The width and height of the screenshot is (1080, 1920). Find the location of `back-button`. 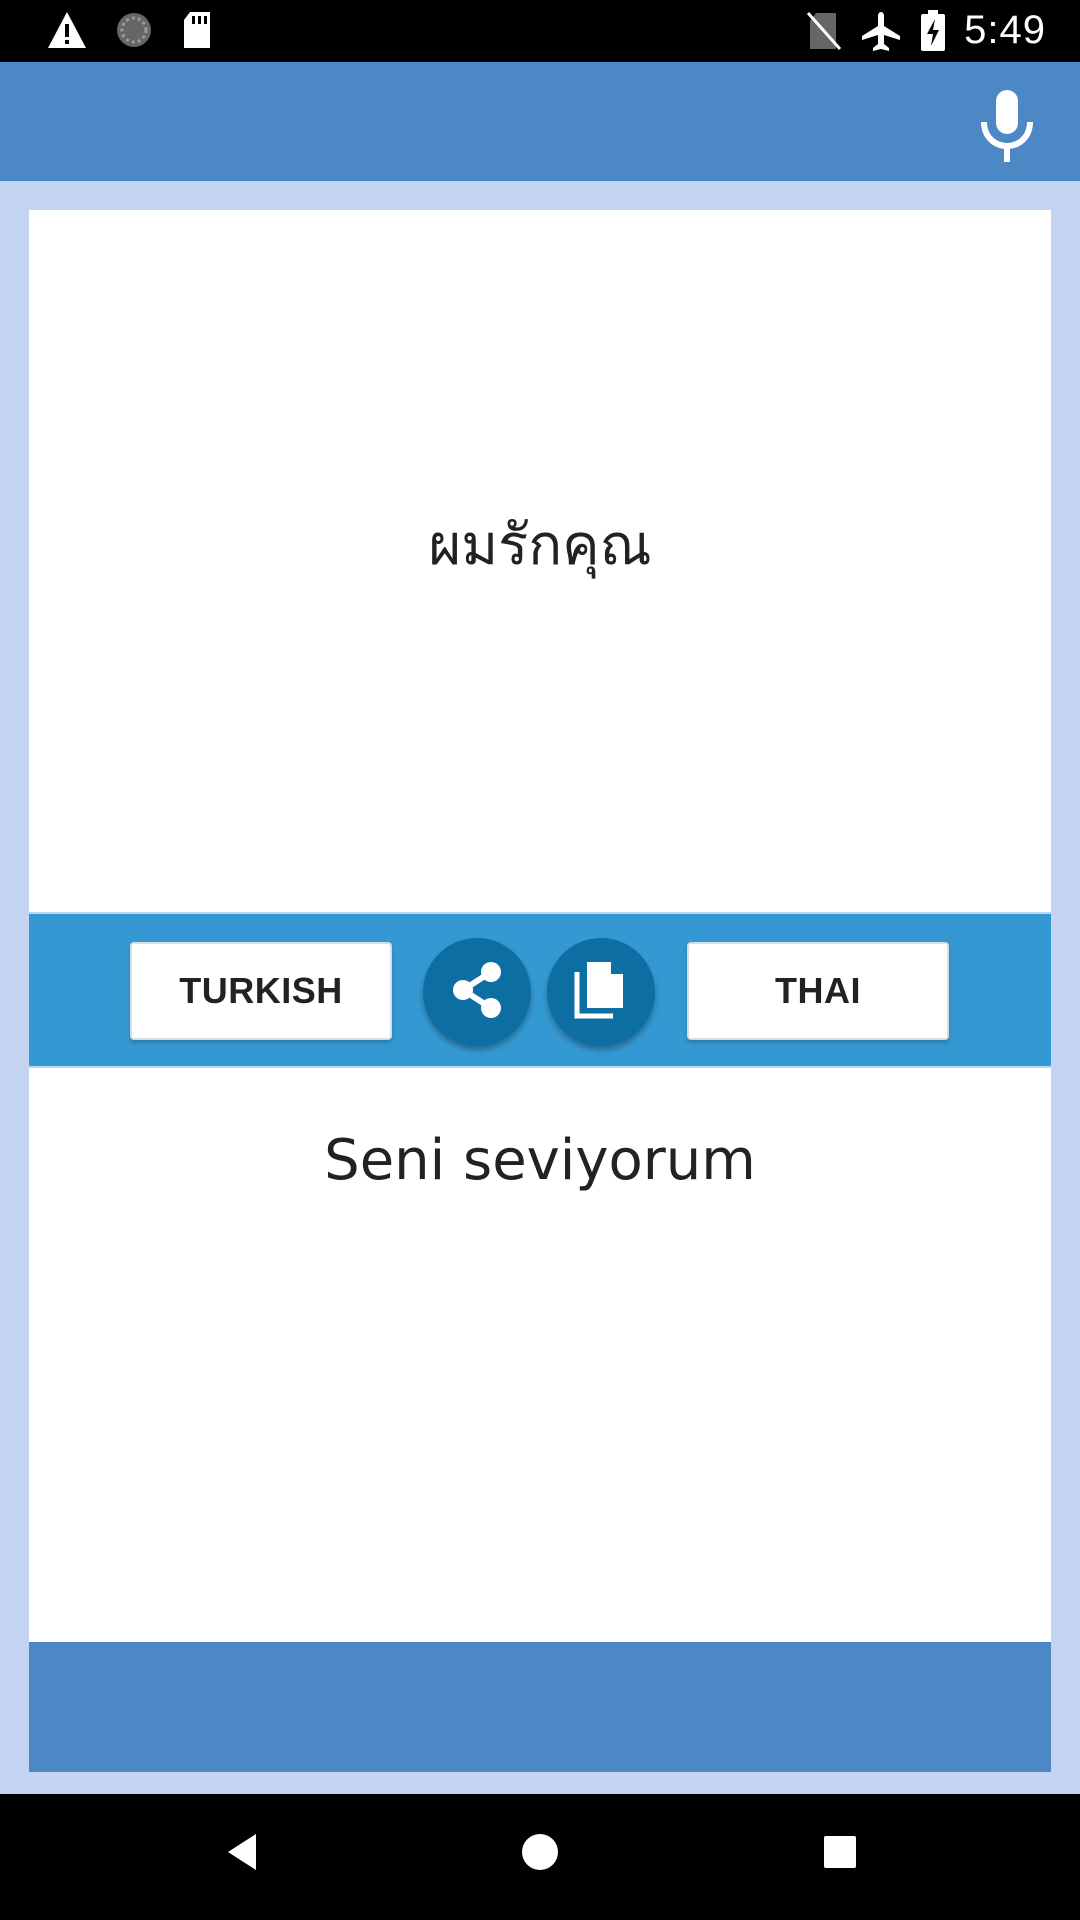

back-button is located at coordinates (242, 1854).